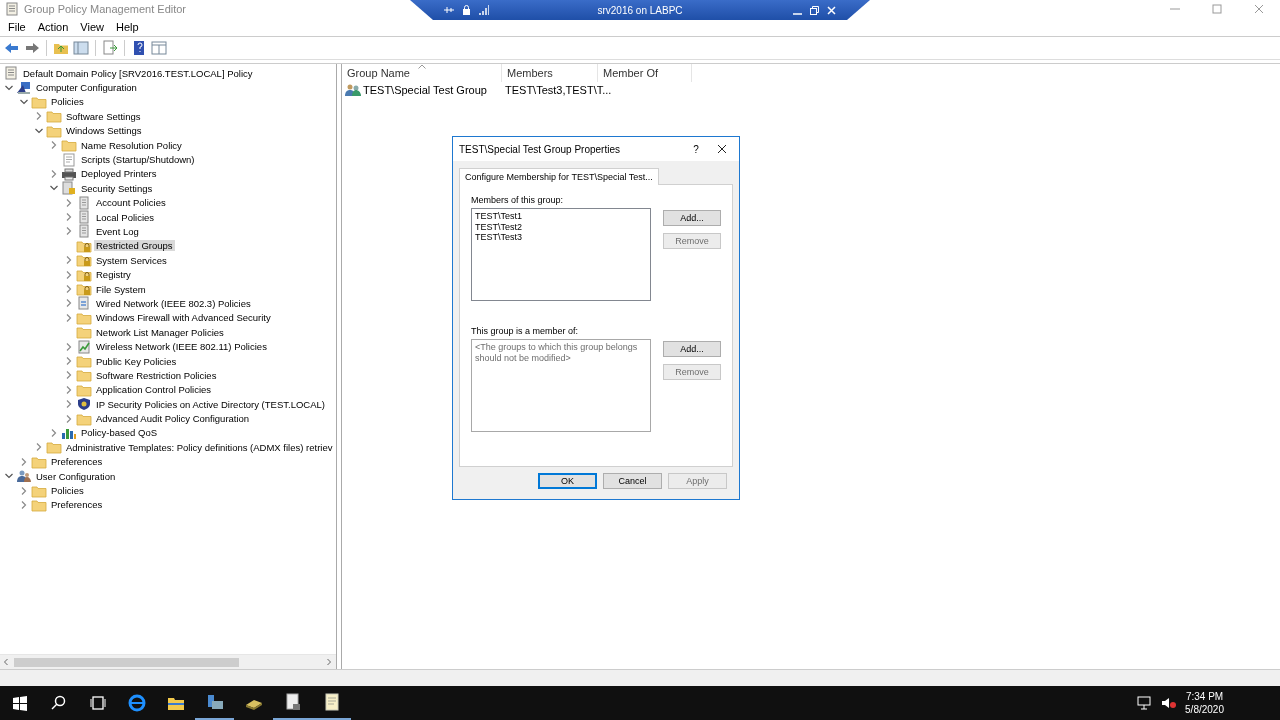 The height and width of the screenshot is (720, 1280). Describe the element at coordinates (139, 48) in the screenshot. I see `help-icon` at that location.